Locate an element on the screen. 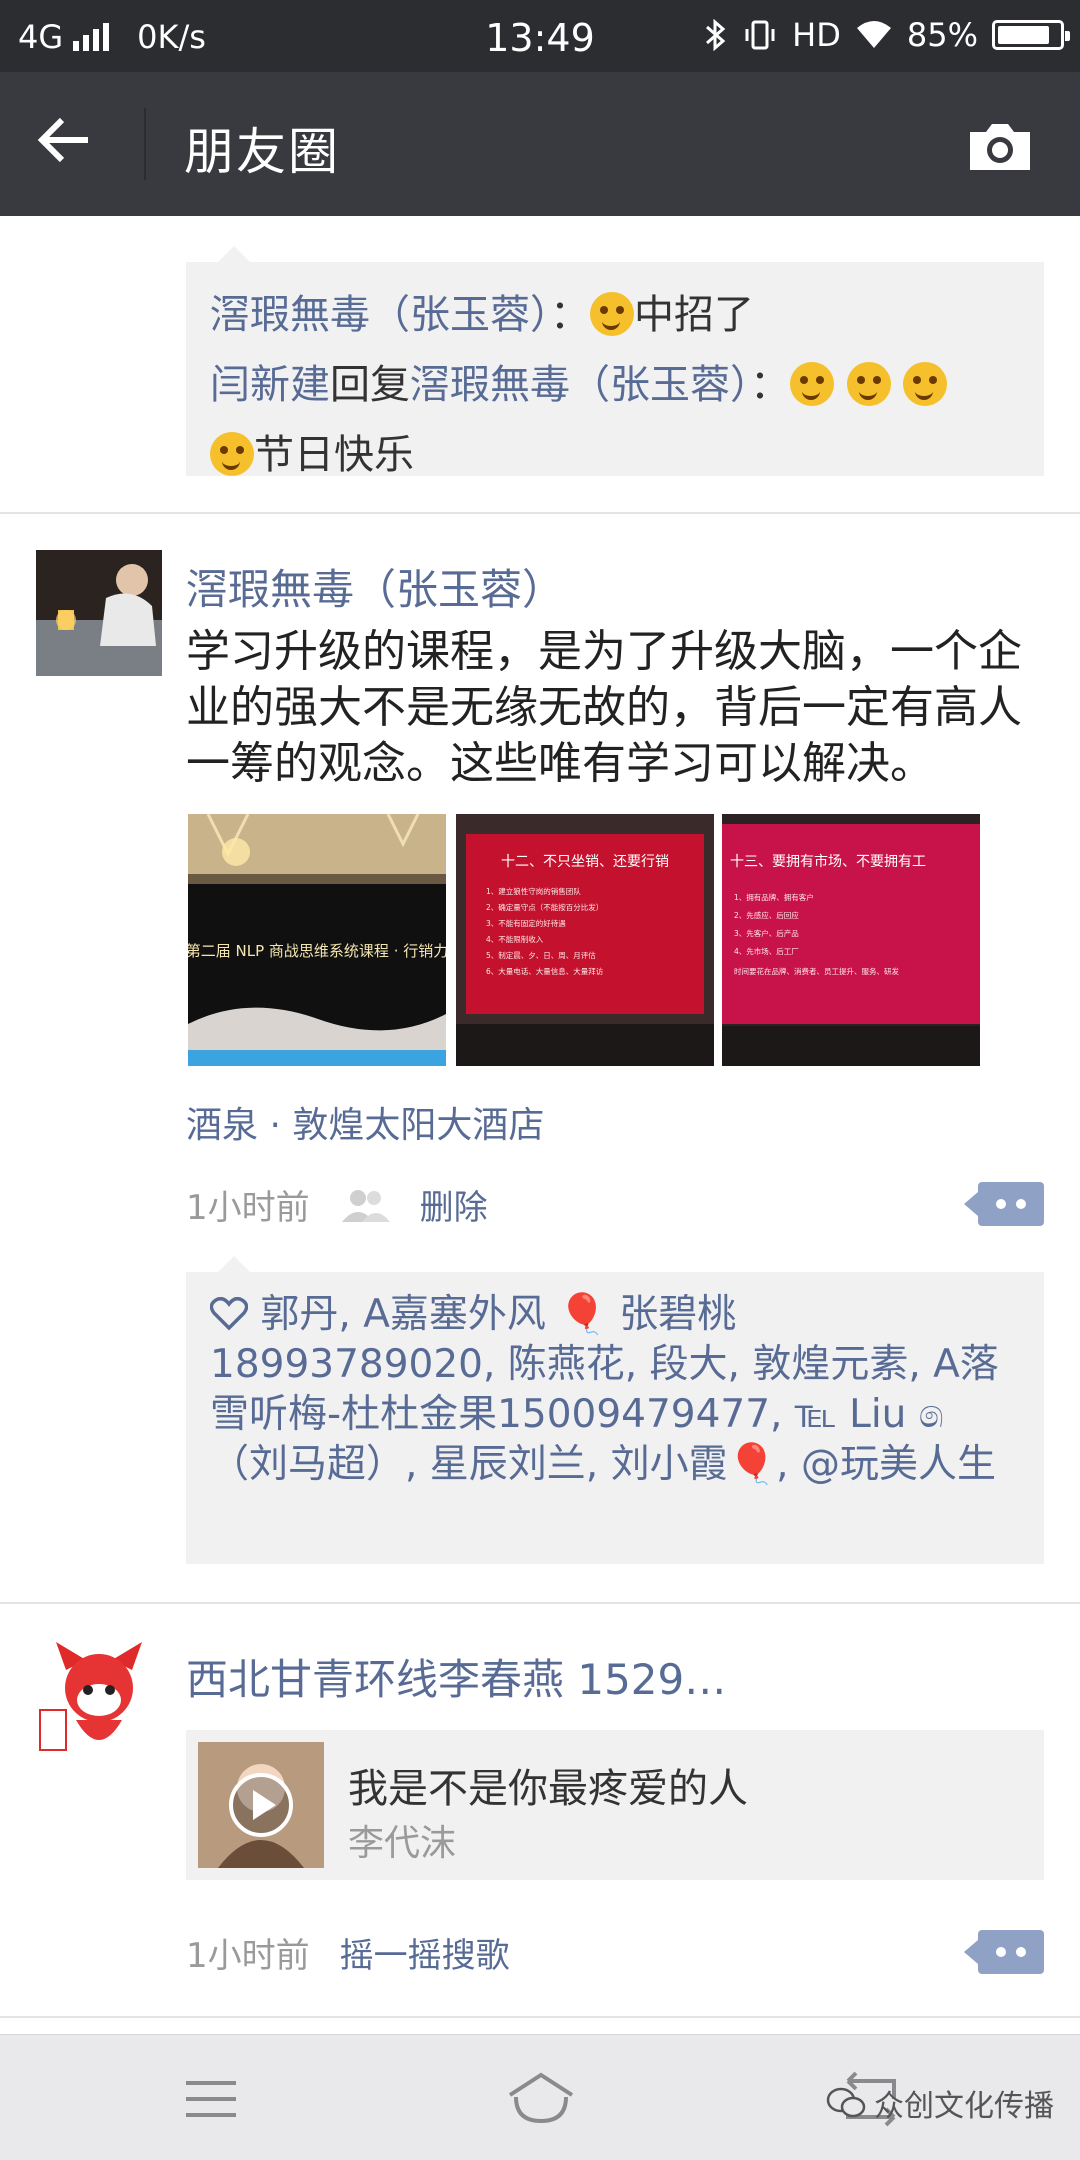  dizzy-emoji-icon is located at coordinates (612, 314).